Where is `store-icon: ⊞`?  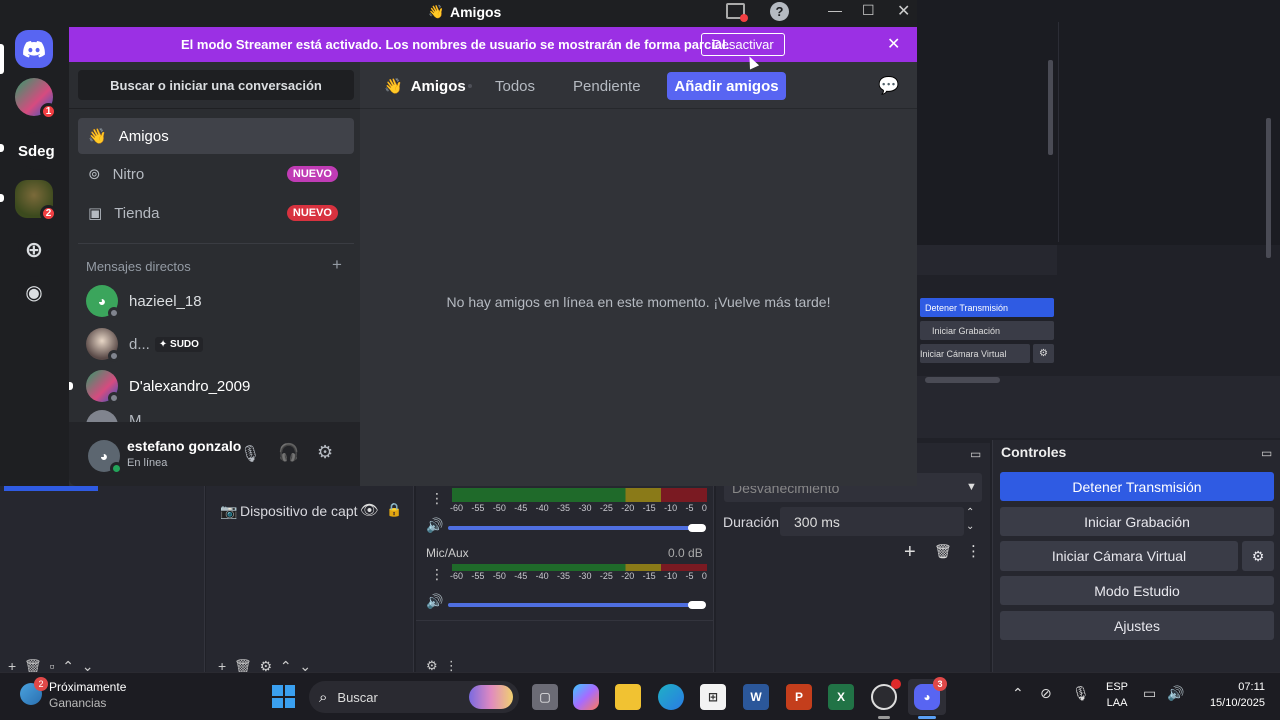 store-icon: ⊞ is located at coordinates (713, 697).